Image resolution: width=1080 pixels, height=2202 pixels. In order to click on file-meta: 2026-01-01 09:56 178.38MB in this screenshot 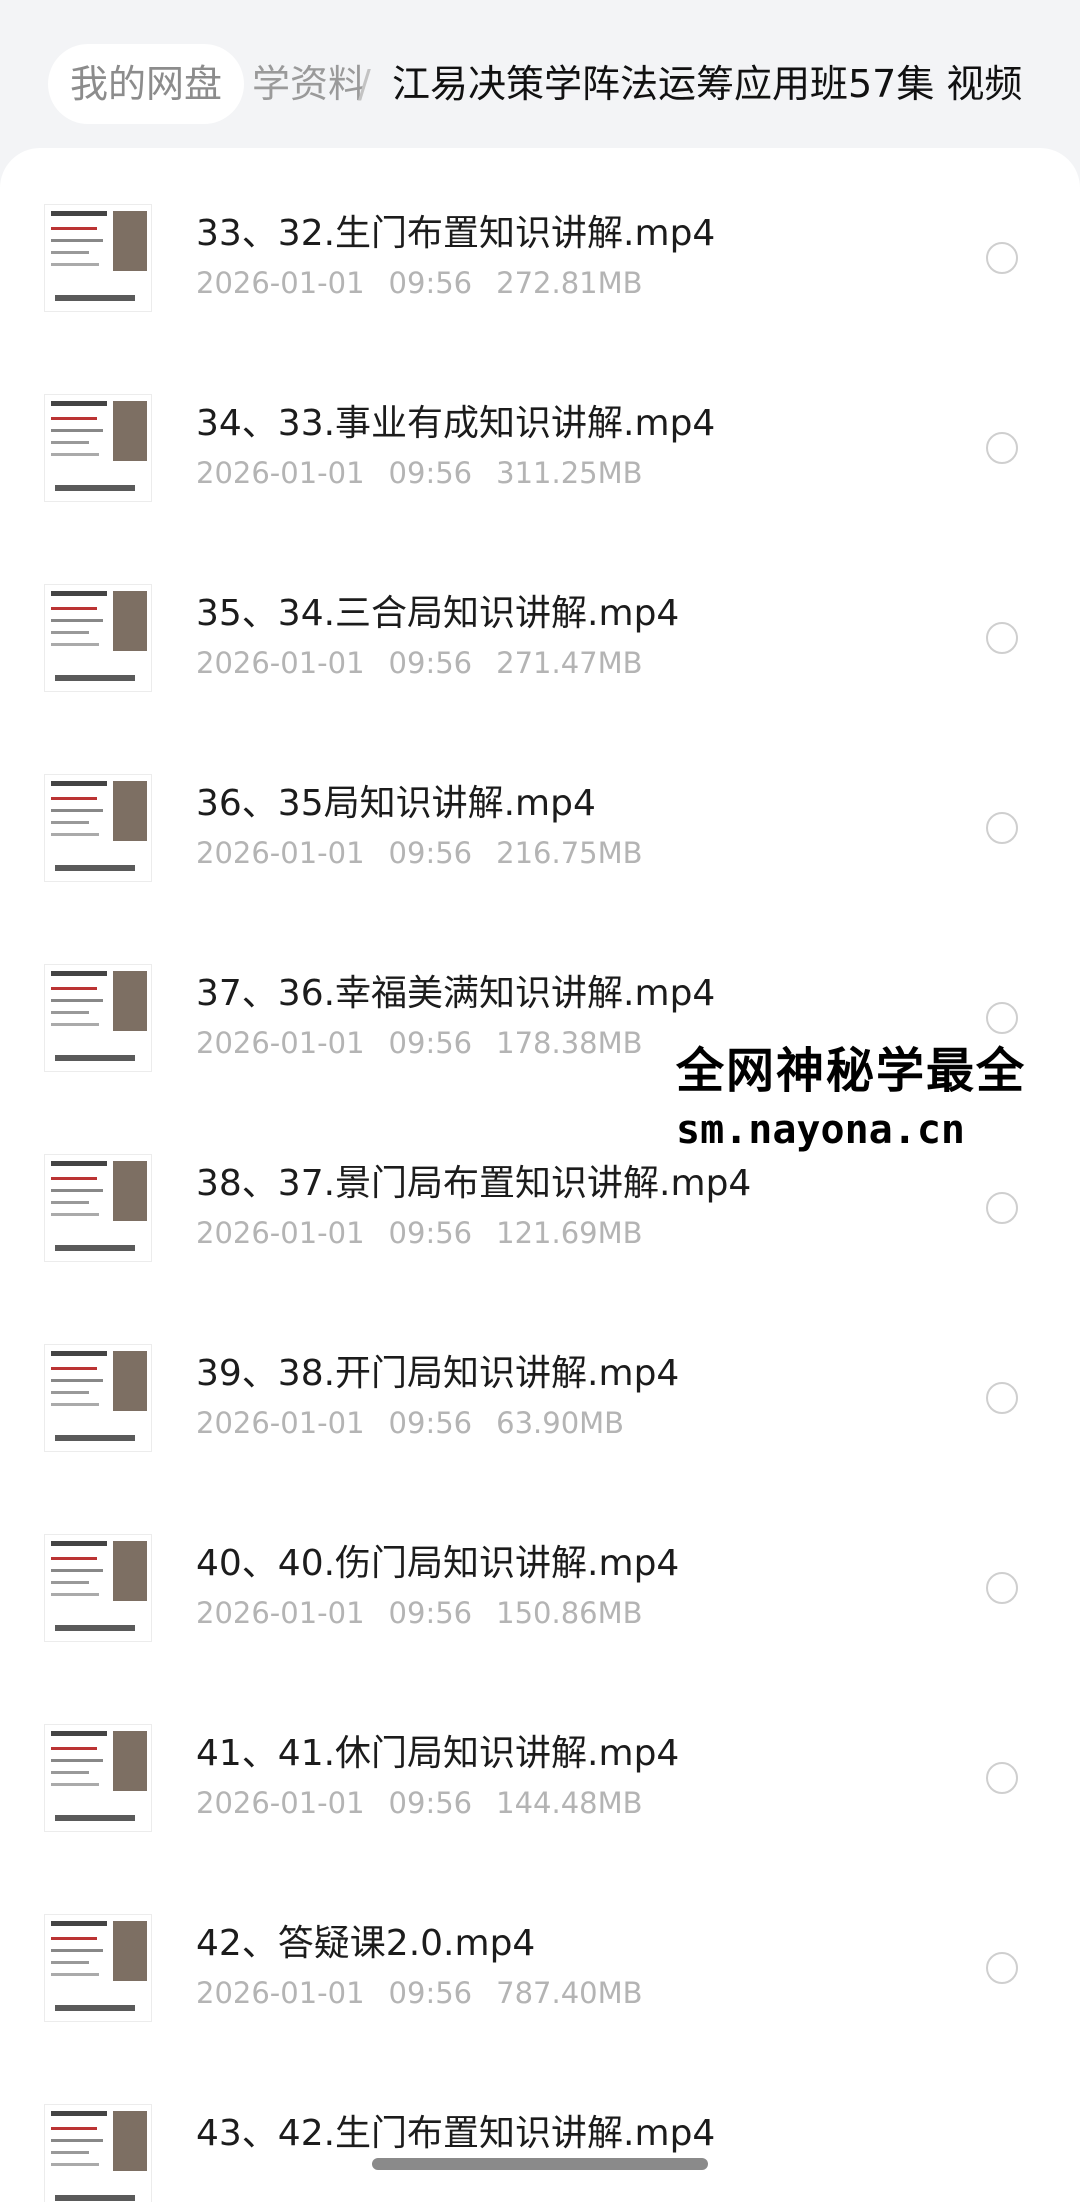, I will do `click(431, 1043)`.